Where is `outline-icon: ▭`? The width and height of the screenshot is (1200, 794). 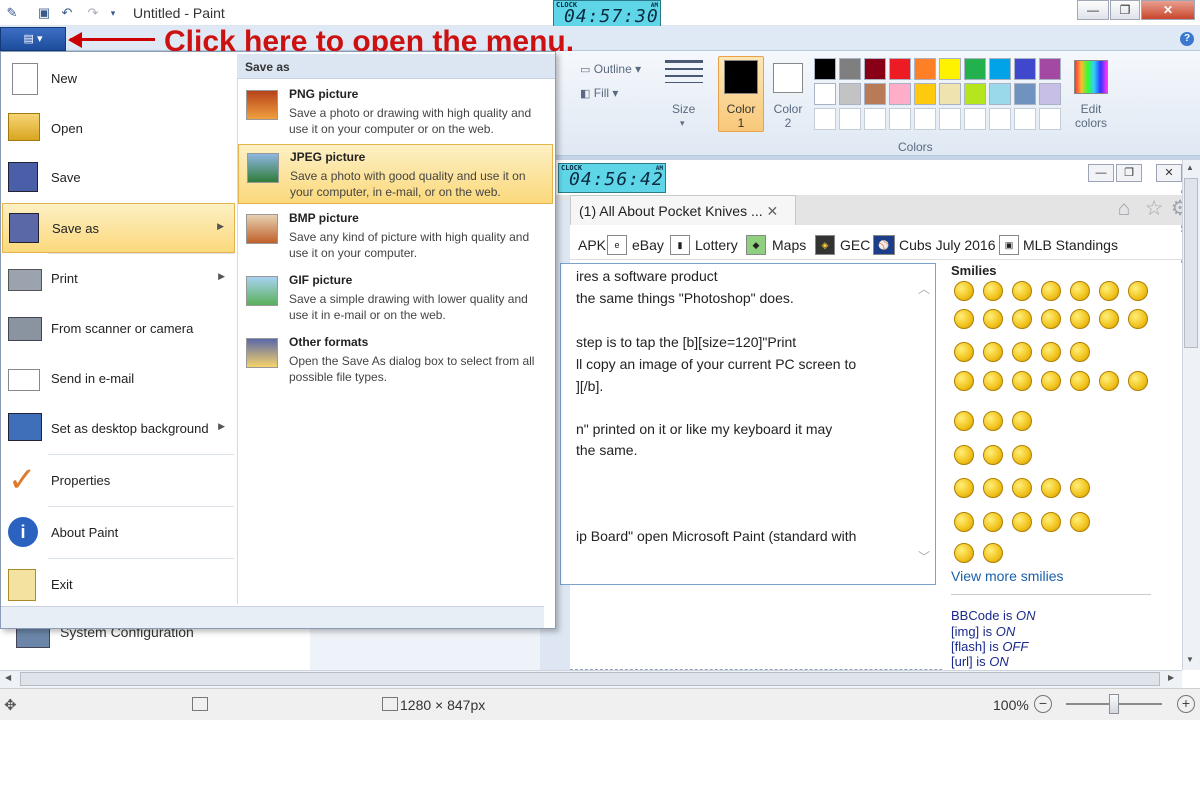 outline-icon: ▭ is located at coordinates (585, 70).